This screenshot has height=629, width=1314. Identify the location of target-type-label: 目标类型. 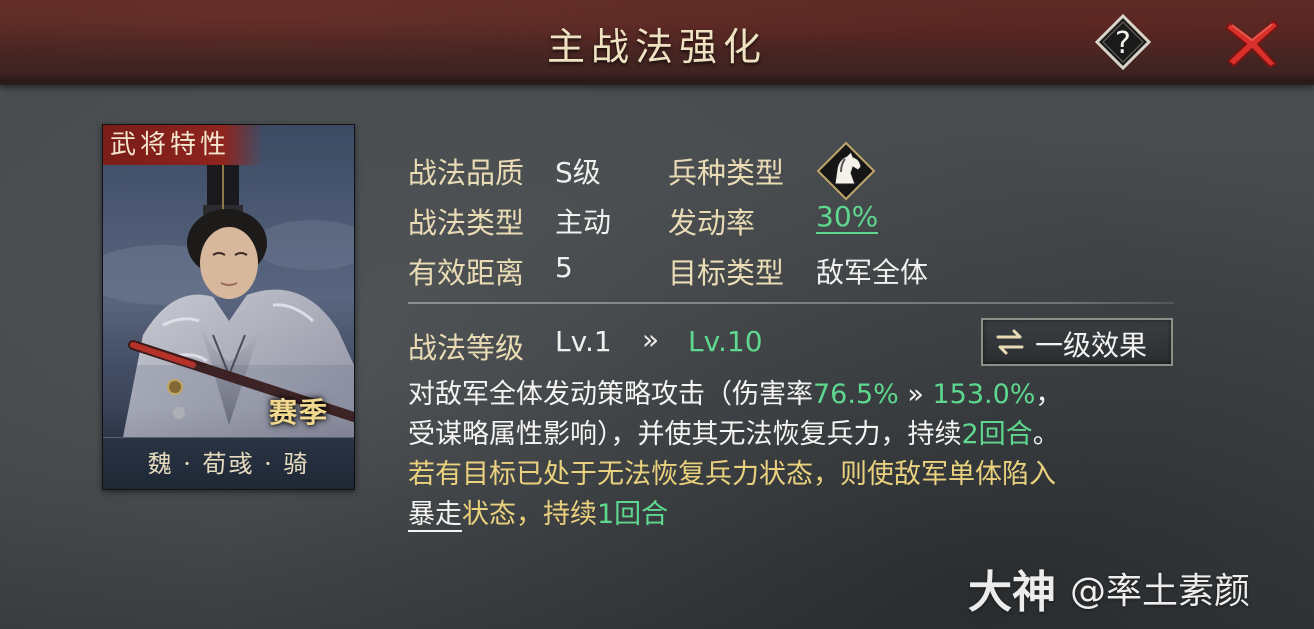
(726, 273).